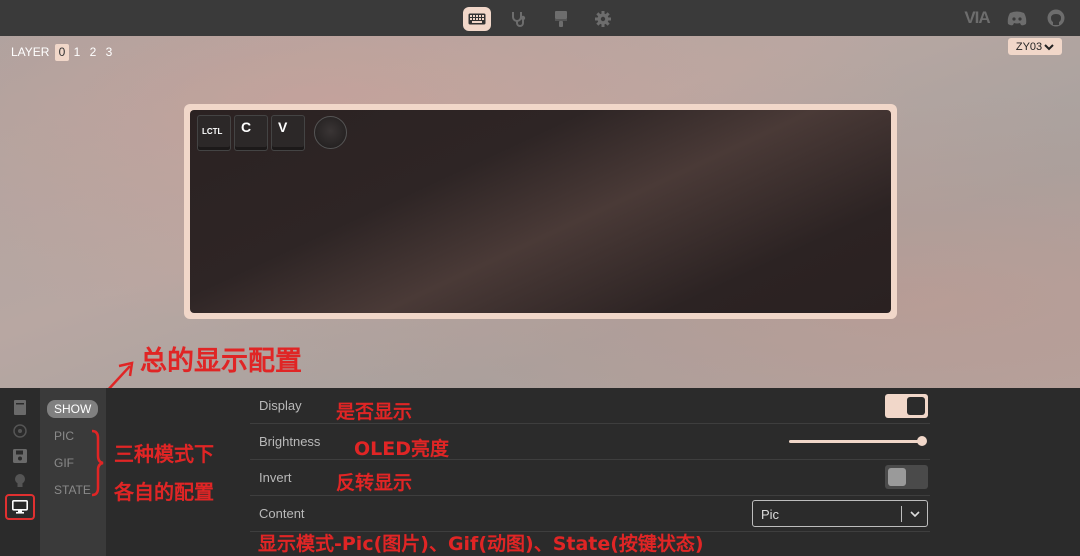 Image resolution: width=1080 pixels, height=556 pixels. Describe the element at coordinates (840, 513) in the screenshot. I see `content-select: Pic` at that location.